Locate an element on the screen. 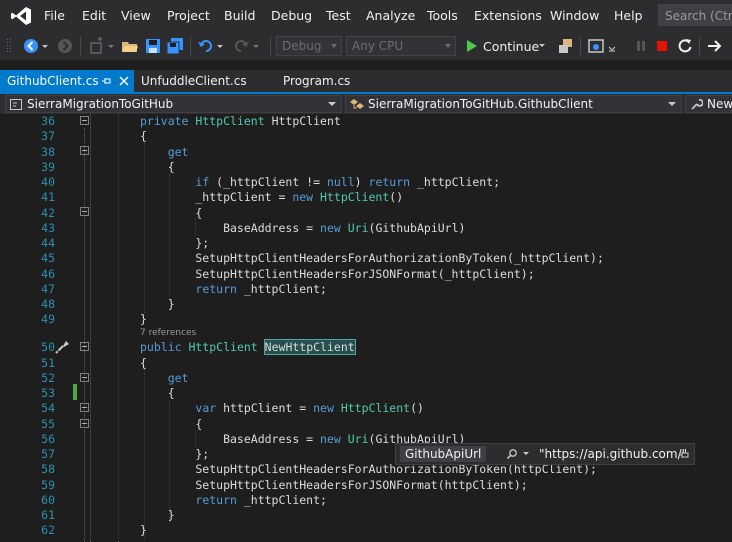 The image size is (732, 542). redo-icon is located at coordinates (241, 46).